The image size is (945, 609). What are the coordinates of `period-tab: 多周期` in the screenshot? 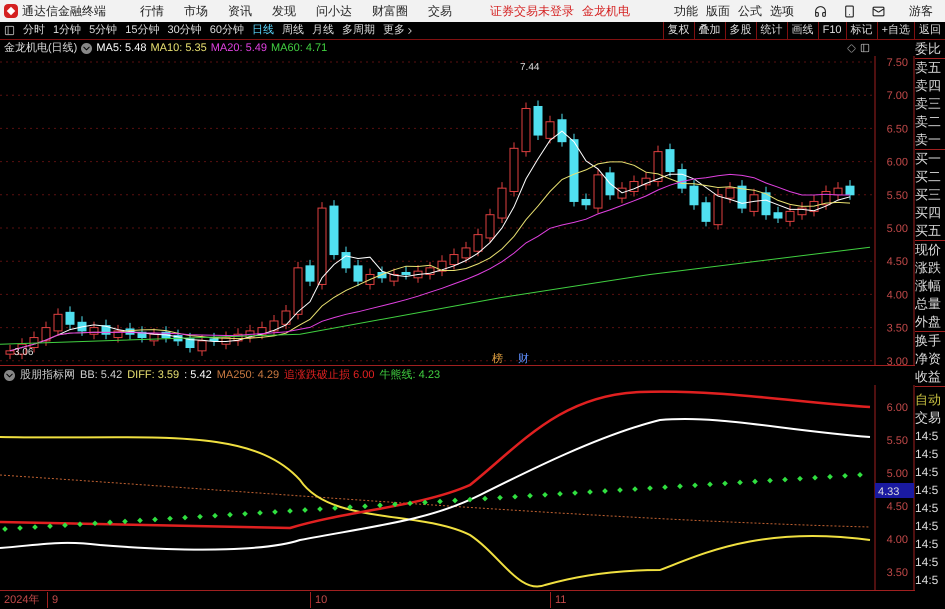 It's located at (358, 30).